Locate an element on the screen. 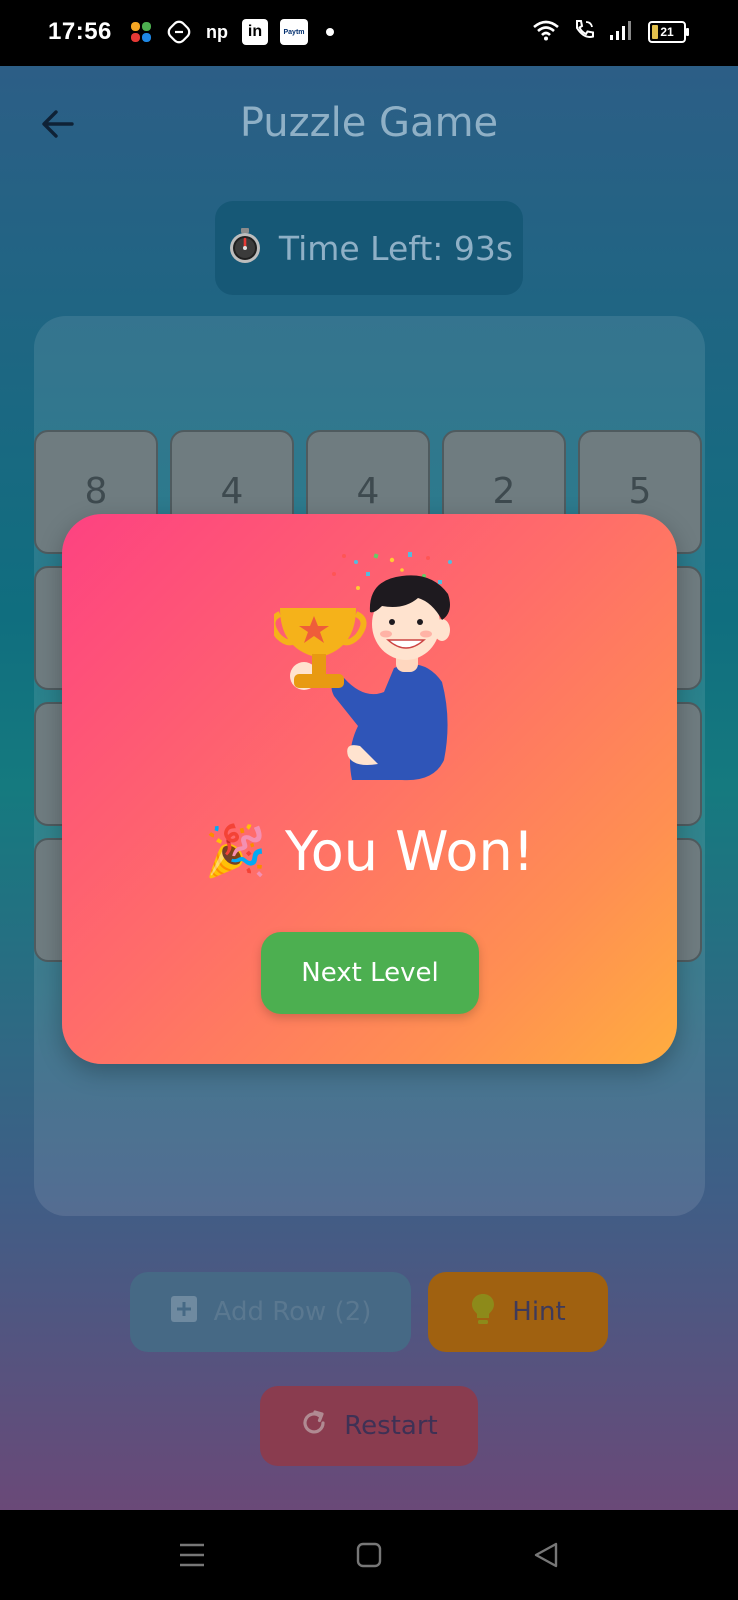 This screenshot has width=738, height=1600. np-app-icon: np is located at coordinates (217, 32).